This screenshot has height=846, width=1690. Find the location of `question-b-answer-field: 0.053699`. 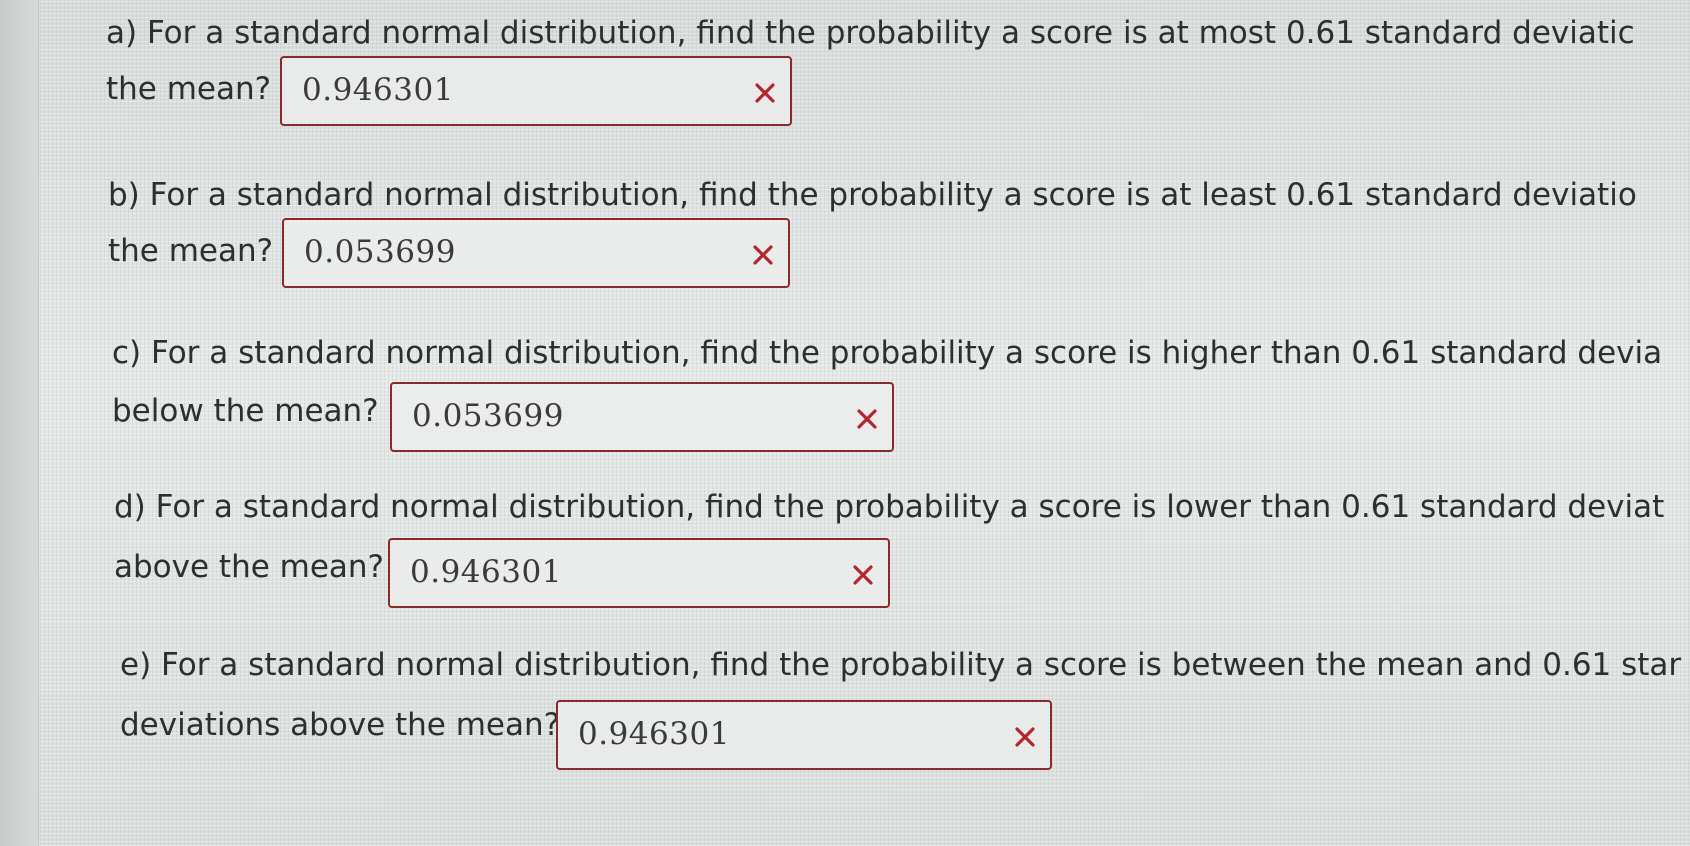

question-b-answer-field: 0.053699 is located at coordinates (536, 253).